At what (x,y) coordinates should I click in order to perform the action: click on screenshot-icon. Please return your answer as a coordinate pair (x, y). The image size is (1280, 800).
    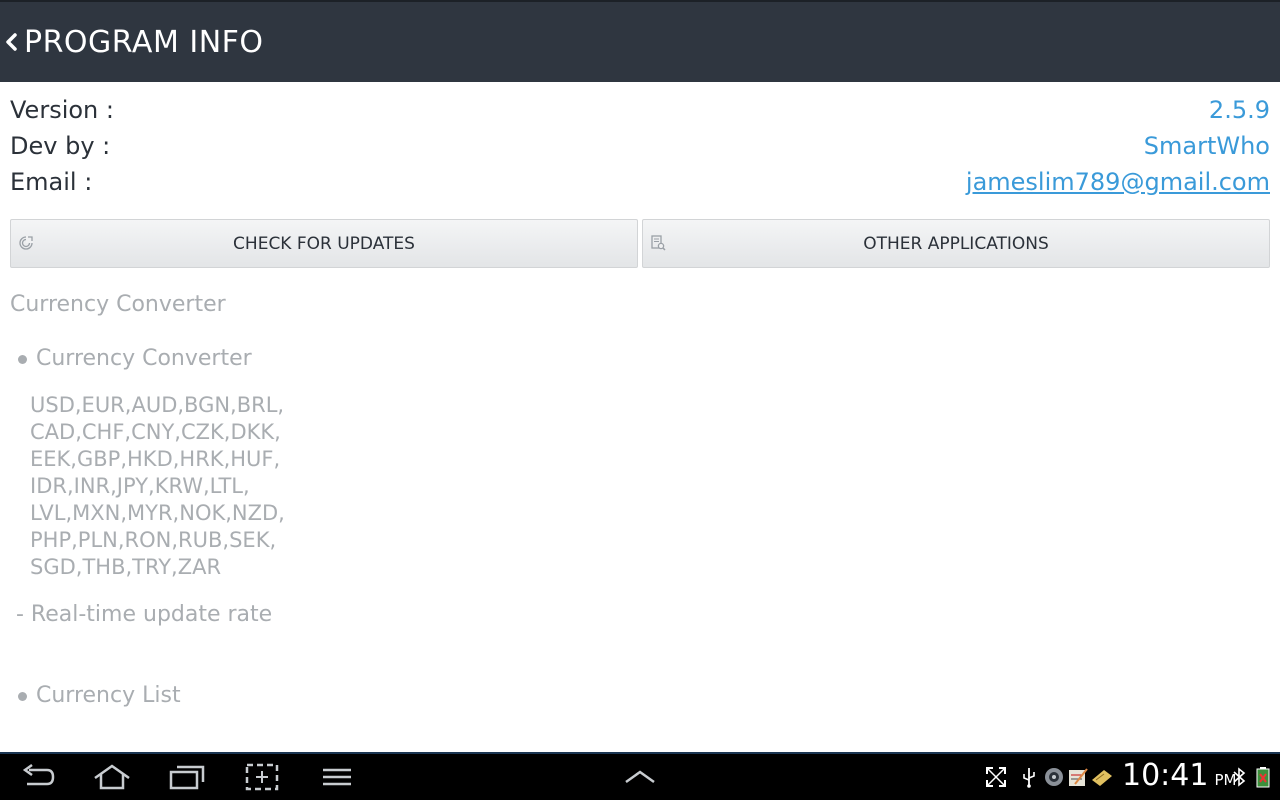
    Looking at the image, I should click on (262, 777).